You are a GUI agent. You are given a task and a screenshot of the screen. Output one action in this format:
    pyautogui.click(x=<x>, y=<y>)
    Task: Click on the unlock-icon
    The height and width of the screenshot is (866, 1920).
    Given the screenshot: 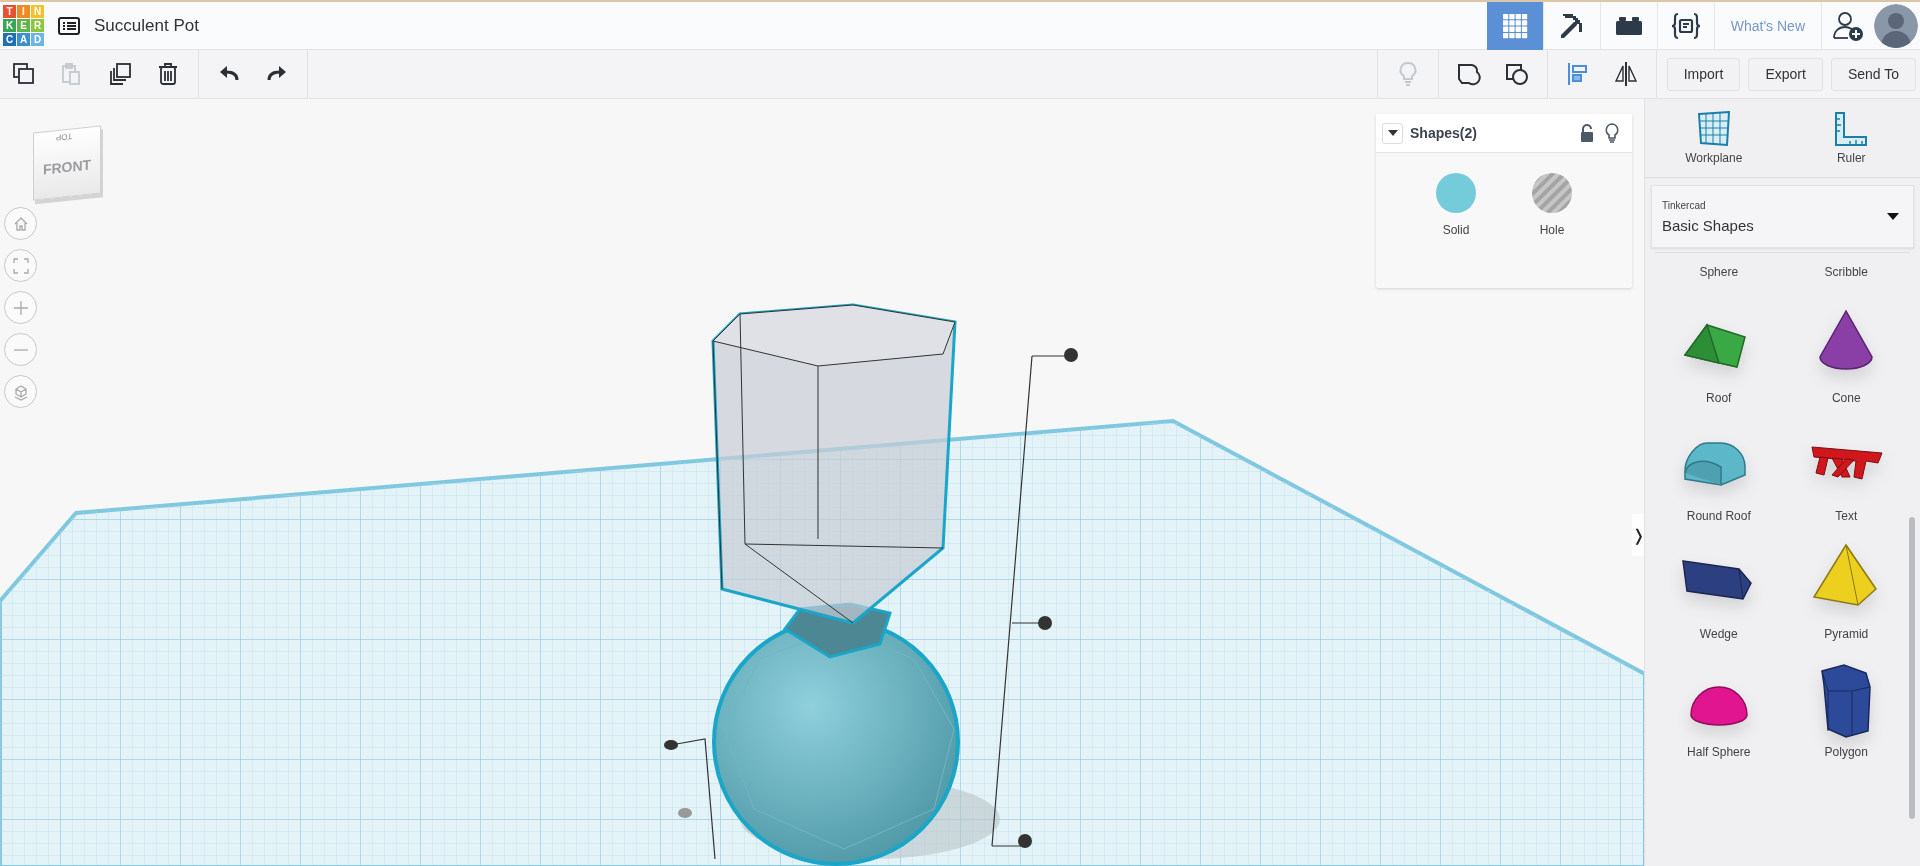 What is the action you would take?
    pyautogui.click(x=1587, y=133)
    